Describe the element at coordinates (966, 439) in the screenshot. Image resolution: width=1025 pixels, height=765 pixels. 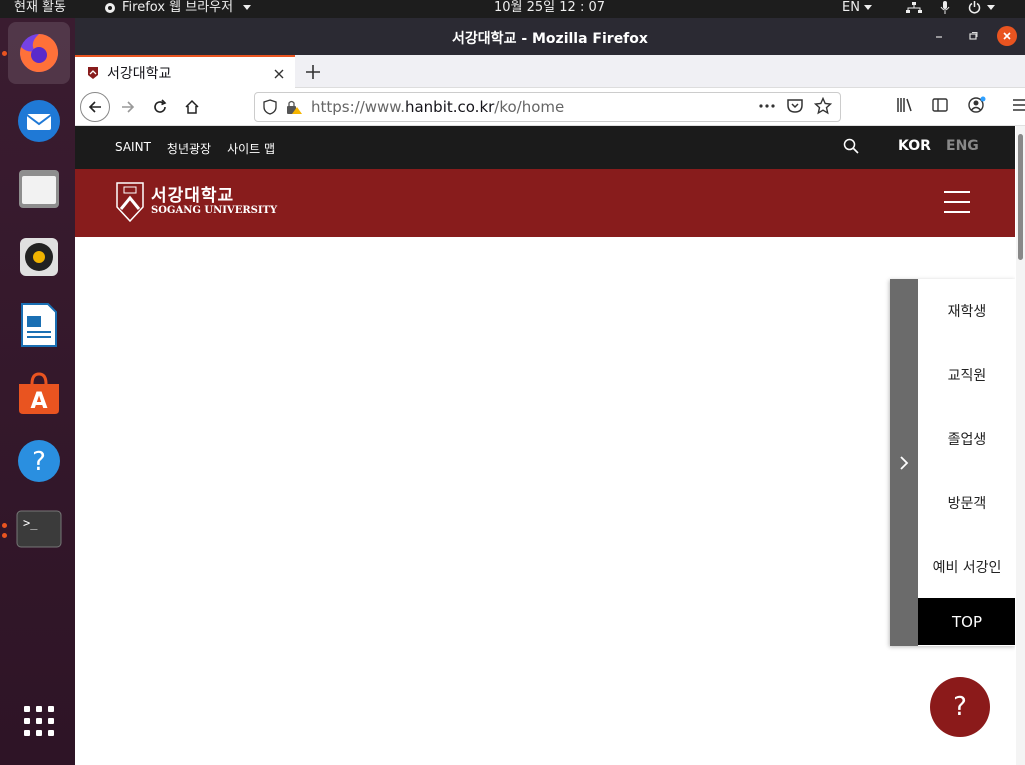
I see `quick-menu-alumni: 졸업생` at that location.